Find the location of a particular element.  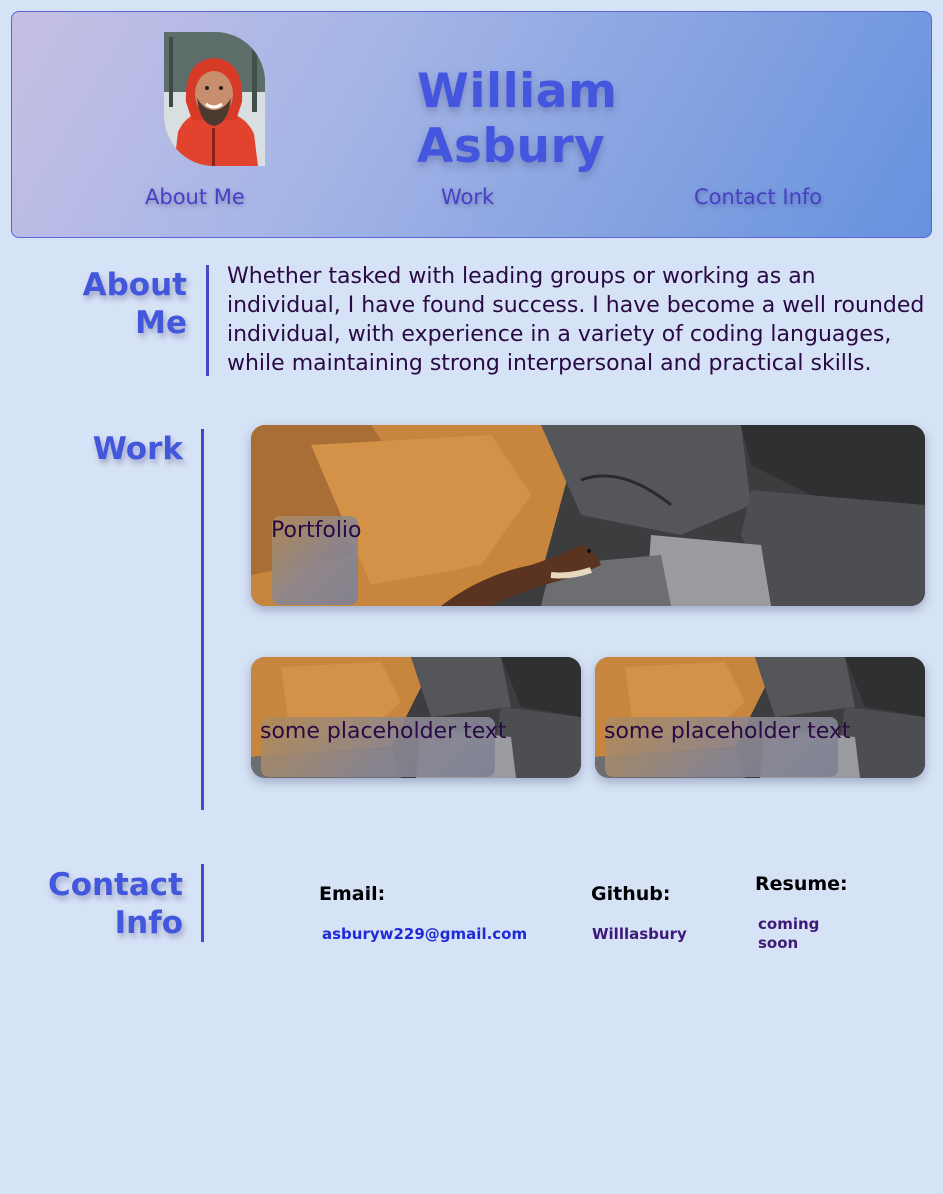

work-heading: Work is located at coordinates (137, 449).